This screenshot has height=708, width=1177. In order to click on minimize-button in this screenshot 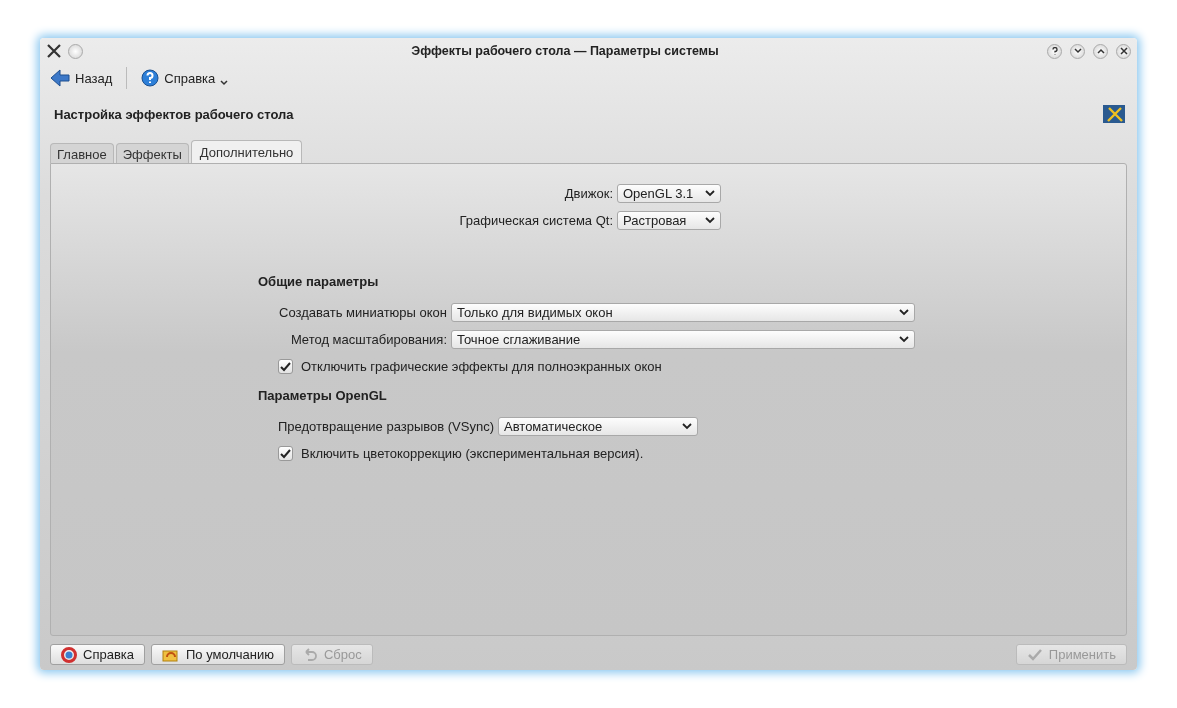, I will do `click(1077, 51)`.